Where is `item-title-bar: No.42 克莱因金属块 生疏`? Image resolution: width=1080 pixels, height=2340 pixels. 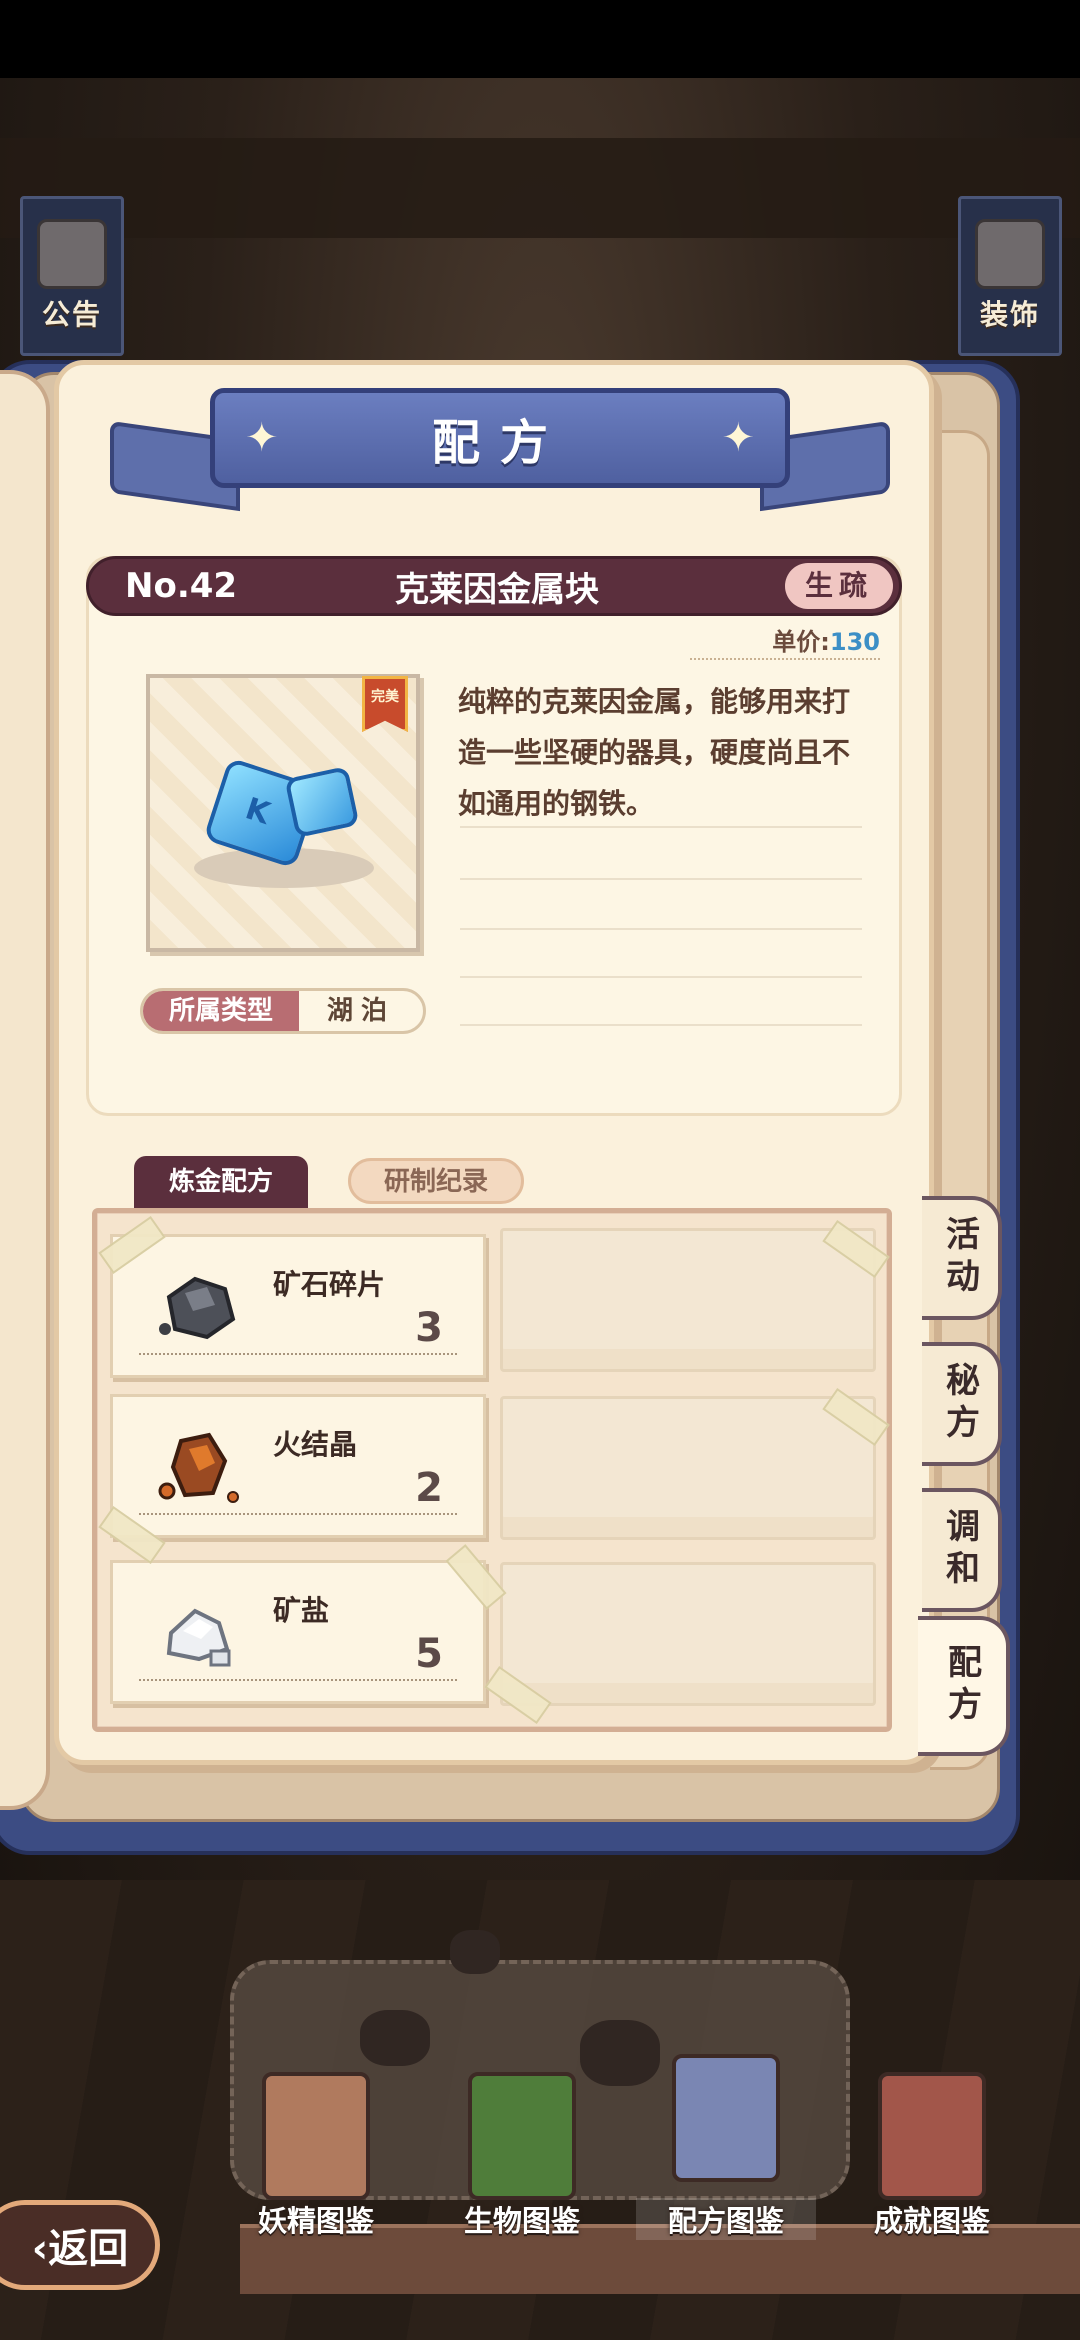 item-title-bar: No.42 克莱因金属块 生疏 is located at coordinates (494, 586).